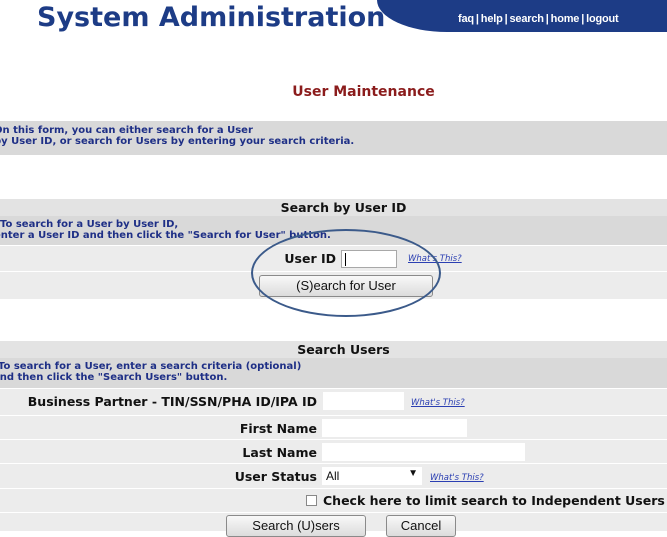  Describe the element at coordinates (211, 17) in the screenshot. I see `app-title: System Administration` at that location.